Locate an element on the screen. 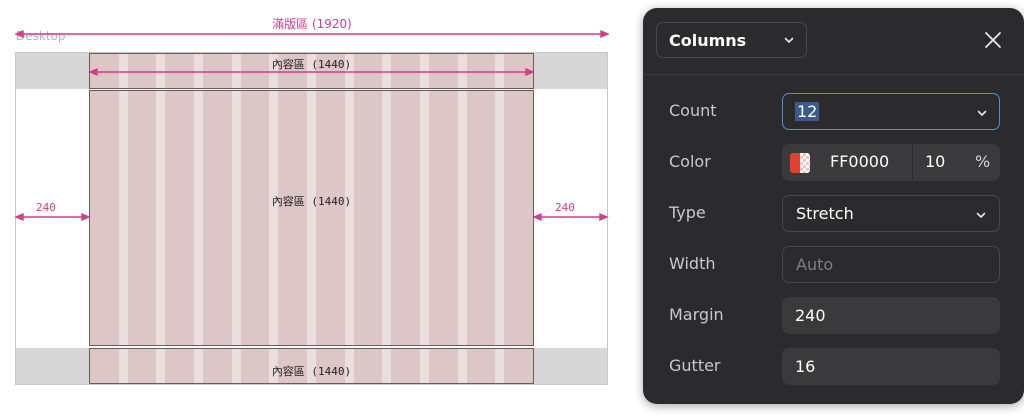 The width and height of the screenshot is (1024, 420). grid-type-value: Columns is located at coordinates (708, 40).